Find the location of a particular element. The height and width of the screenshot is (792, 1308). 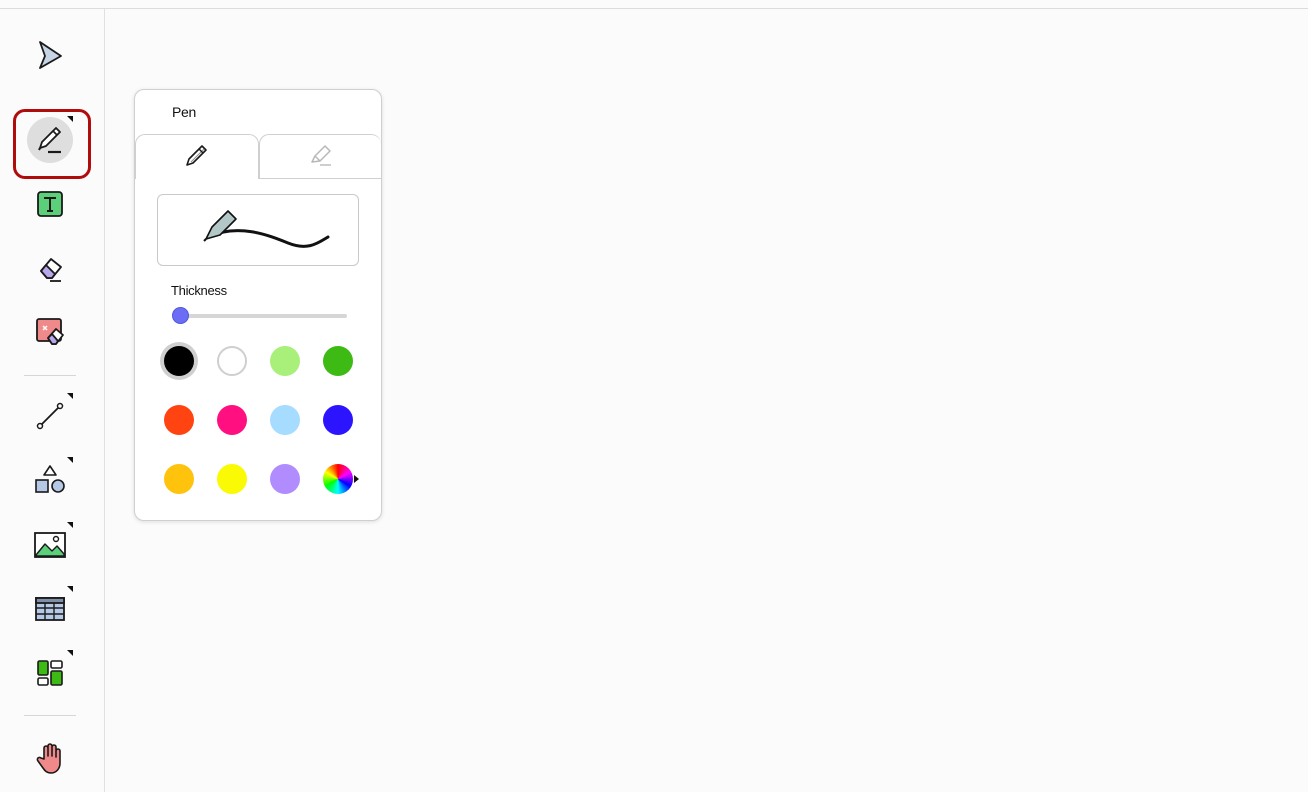

thickness-slider-track is located at coordinates (259, 316).